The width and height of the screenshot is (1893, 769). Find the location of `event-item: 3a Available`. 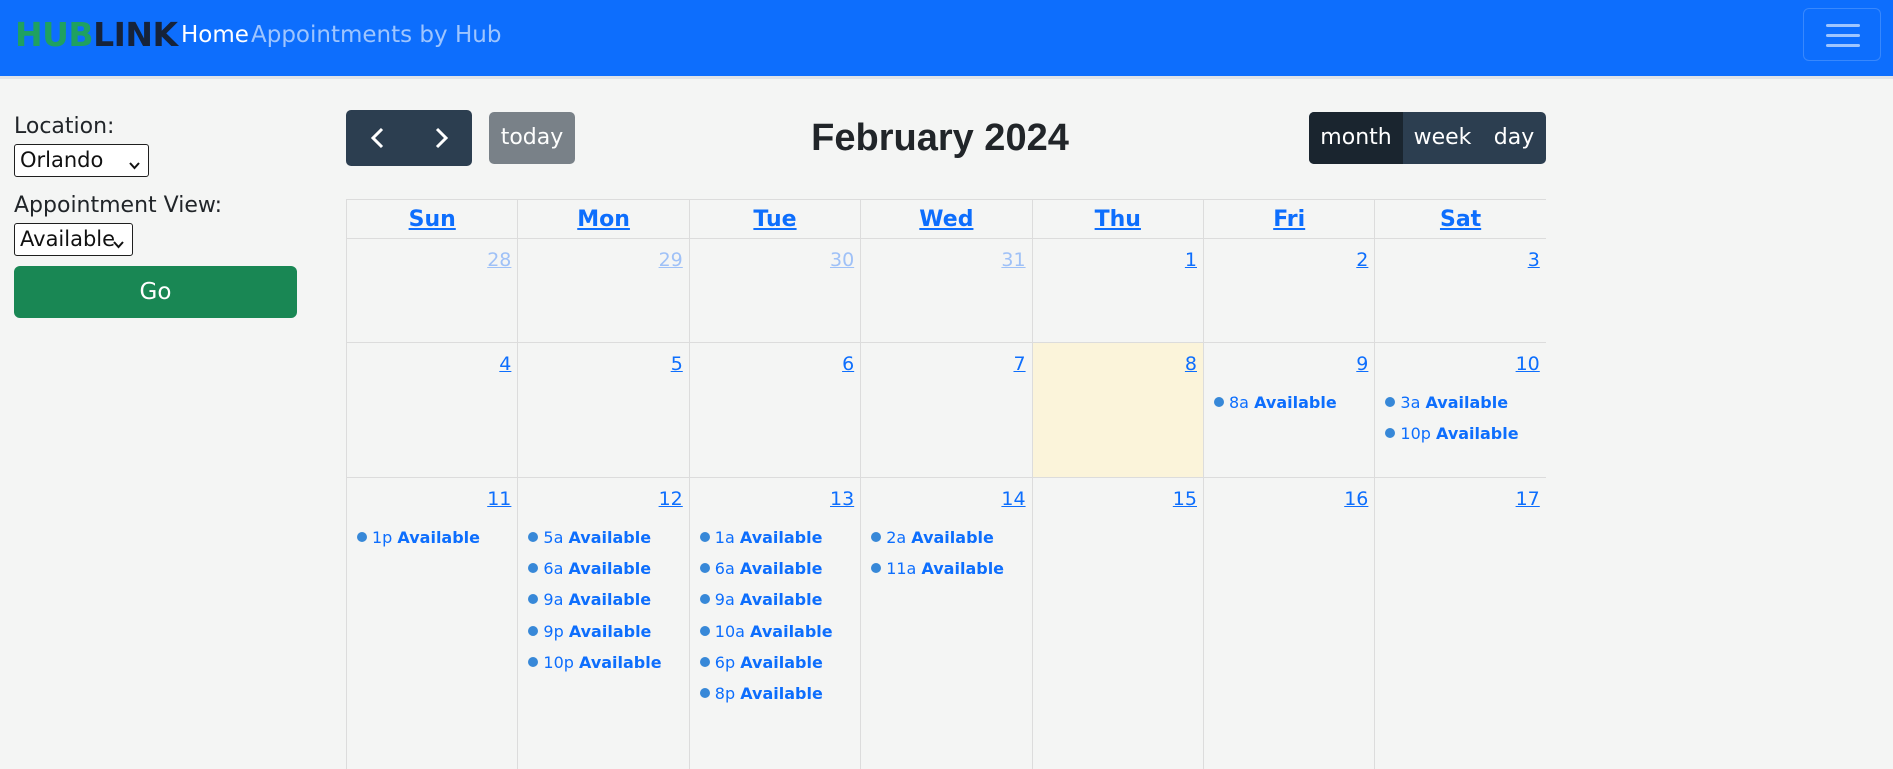

event-item: 3a Available is located at coordinates (1451, 406).